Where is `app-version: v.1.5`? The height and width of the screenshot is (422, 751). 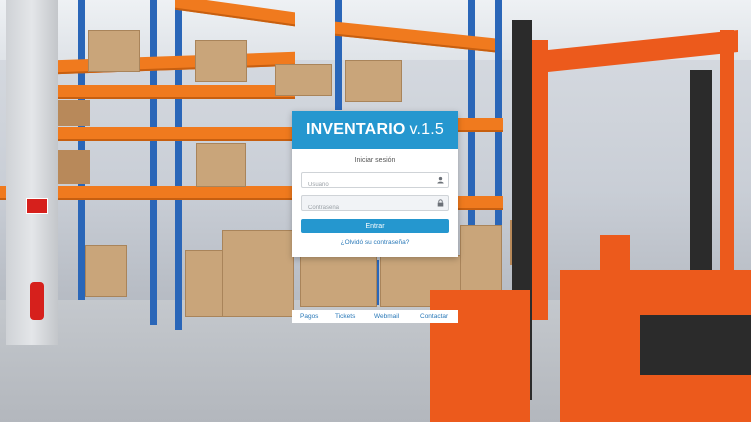
app-version: v.1.5 is located at coordinates (426, 129).